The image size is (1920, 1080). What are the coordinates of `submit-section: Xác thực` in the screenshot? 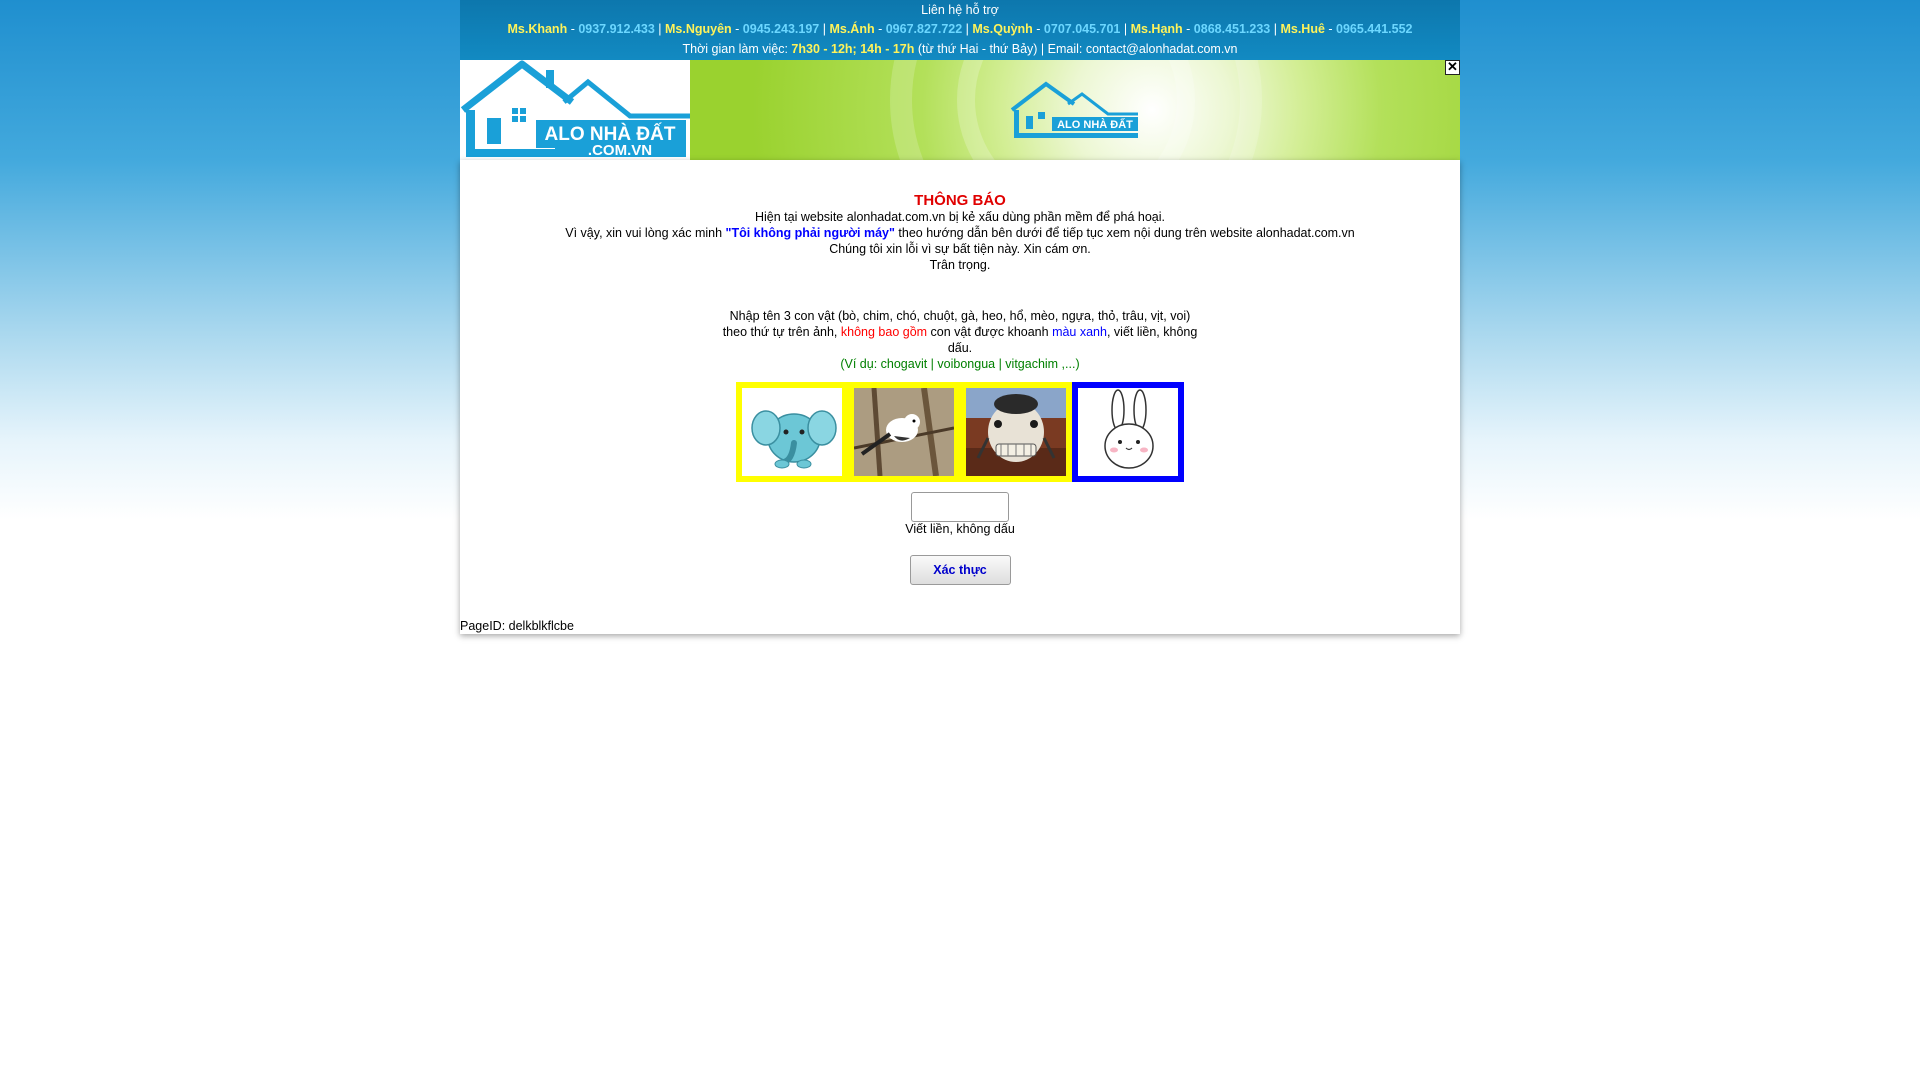 It's located at (960, 570).